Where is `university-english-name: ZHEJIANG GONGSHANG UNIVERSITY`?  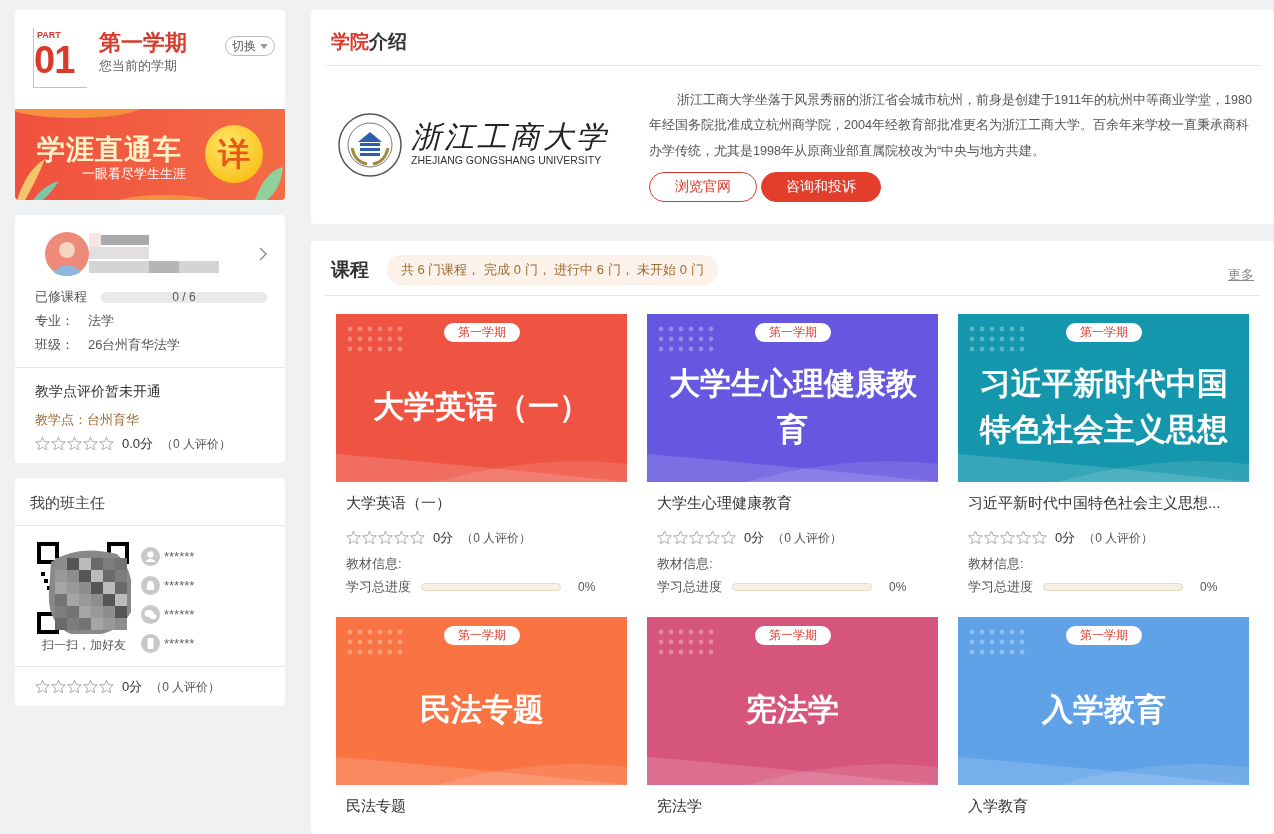 university-english-name: ZHEJIANG GONGSHANG UNIVERSITY is located at coordinates (507, 161).